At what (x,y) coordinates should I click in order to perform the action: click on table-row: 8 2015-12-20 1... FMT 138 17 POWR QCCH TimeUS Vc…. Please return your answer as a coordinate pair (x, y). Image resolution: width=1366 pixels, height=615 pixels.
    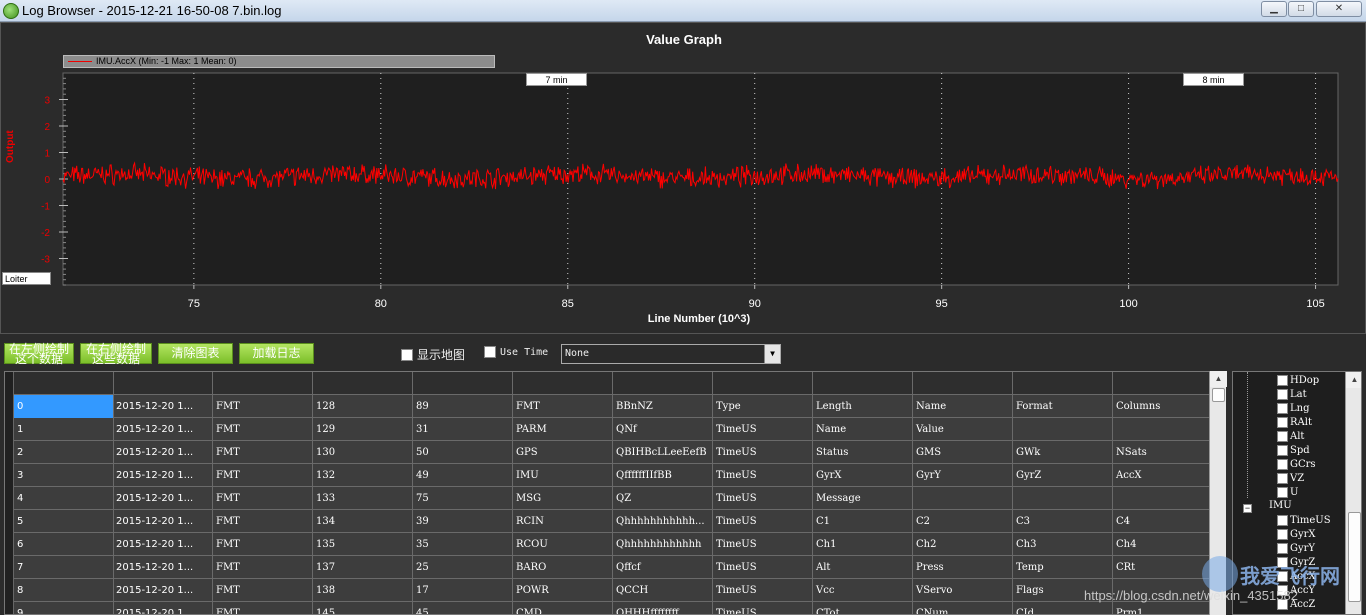
    Looking at the image, I should click on (609, 590).